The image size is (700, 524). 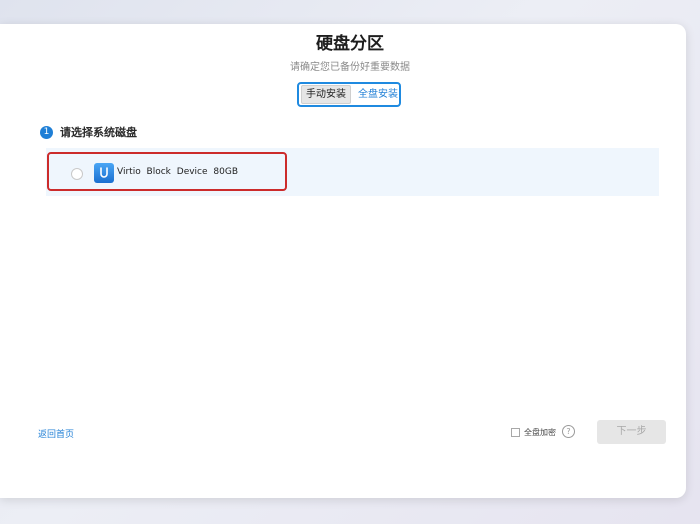 I want to click on full-disk-encryption-option: 全盘加密, so click(x=533, y=432).